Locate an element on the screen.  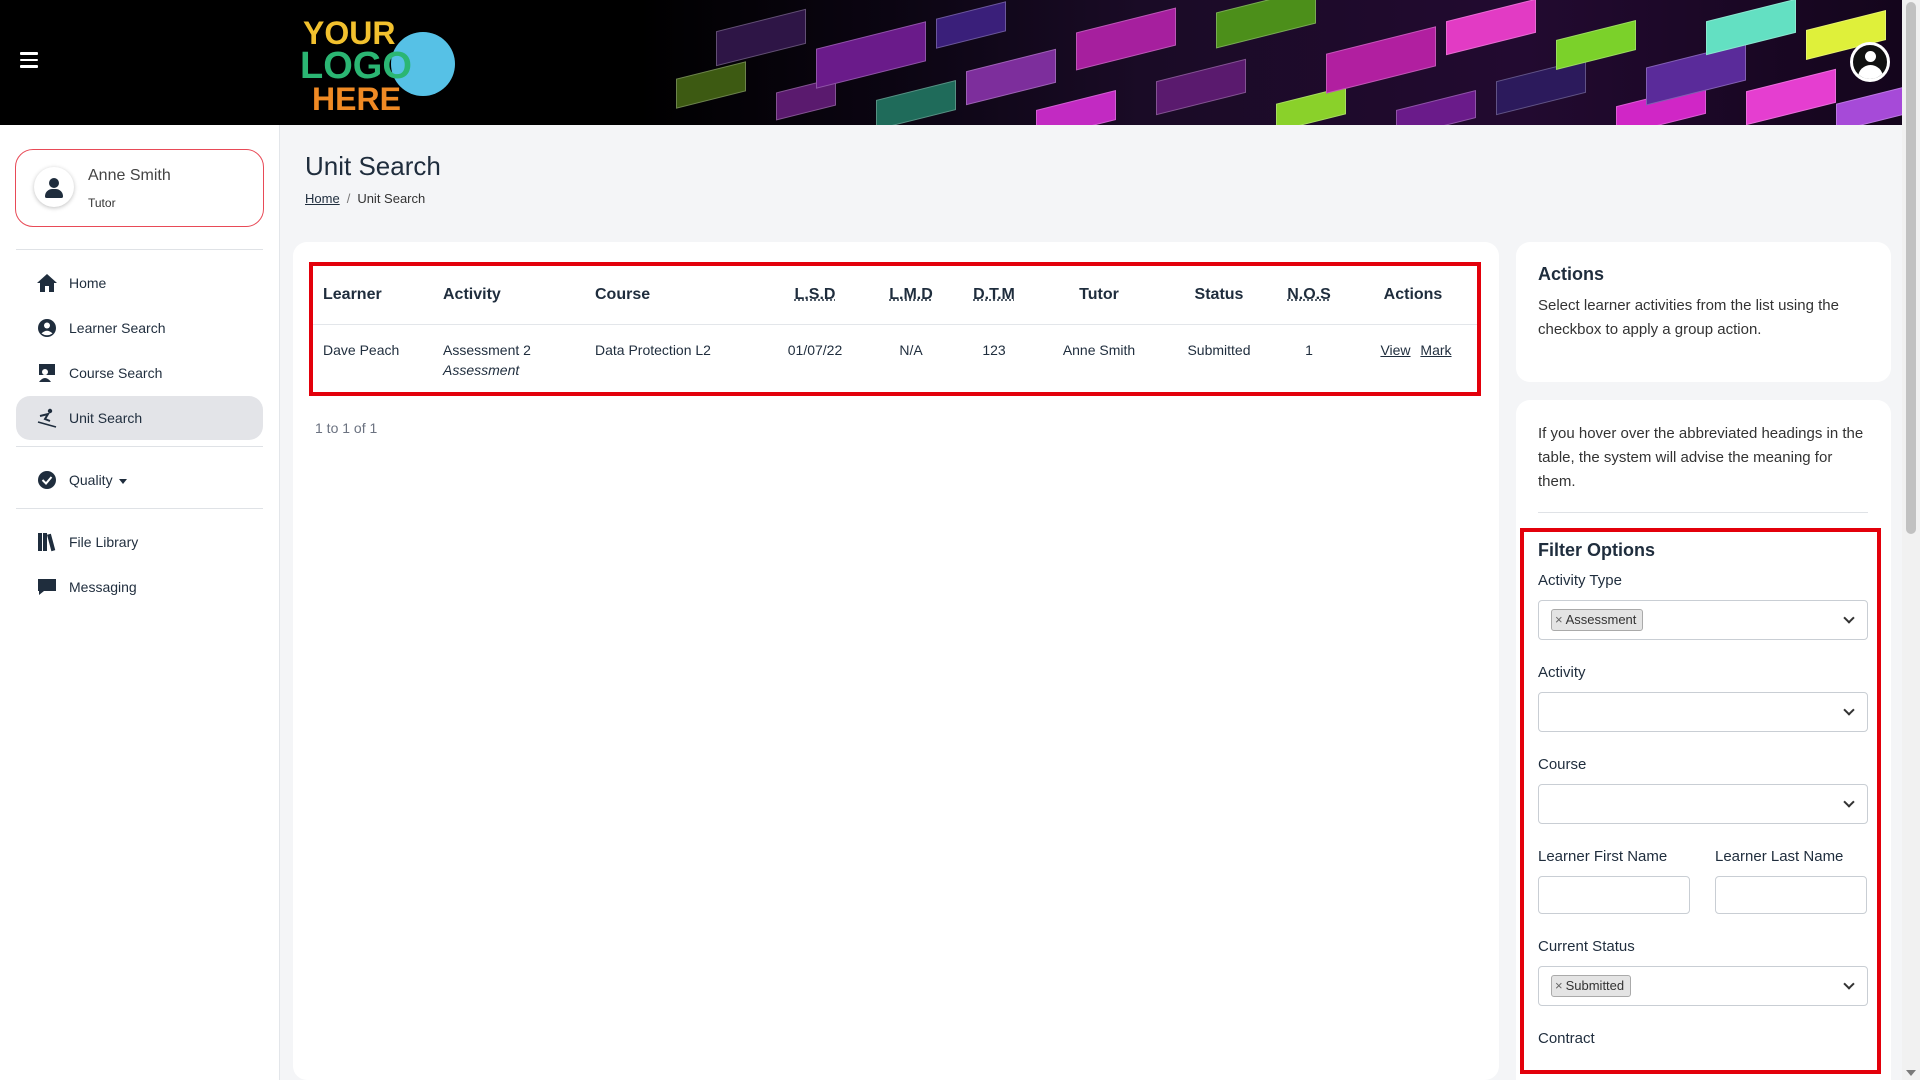
cell-tutor: Anne Smith is located at coordinates (1099, 349).